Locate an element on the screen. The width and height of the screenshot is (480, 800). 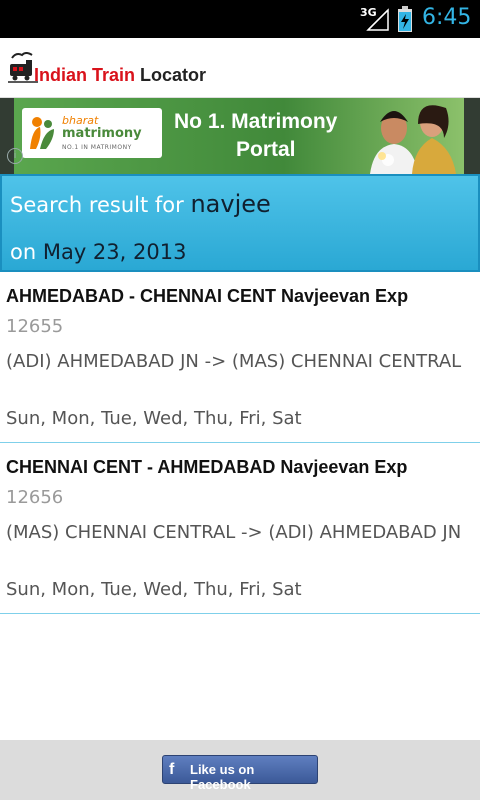
signal-icon is located at coordinates (377, 19).